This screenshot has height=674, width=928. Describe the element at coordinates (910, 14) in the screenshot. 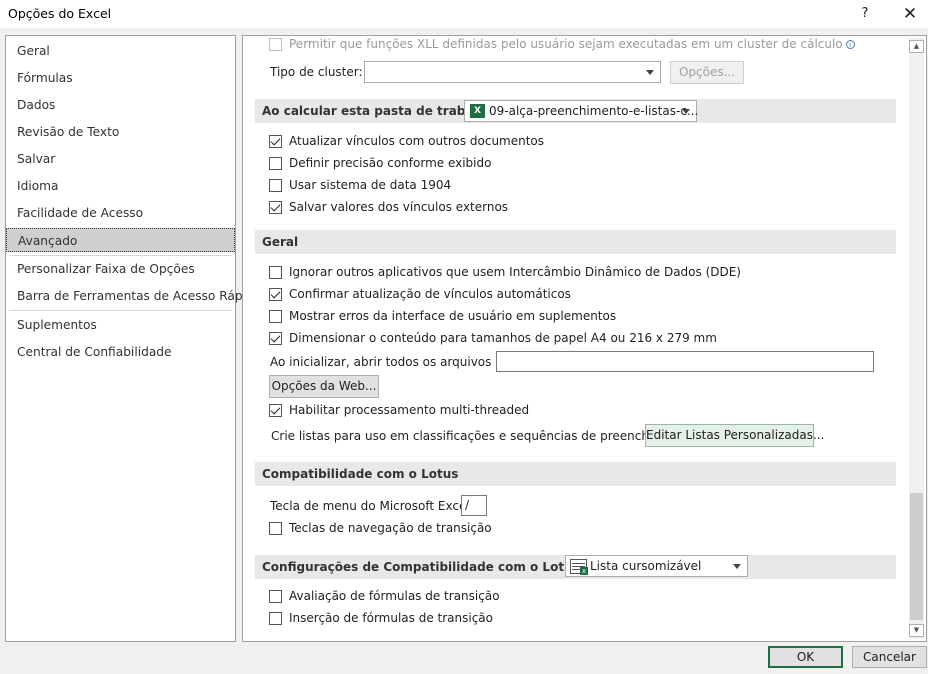

I see `close-button: ✕` at that location.